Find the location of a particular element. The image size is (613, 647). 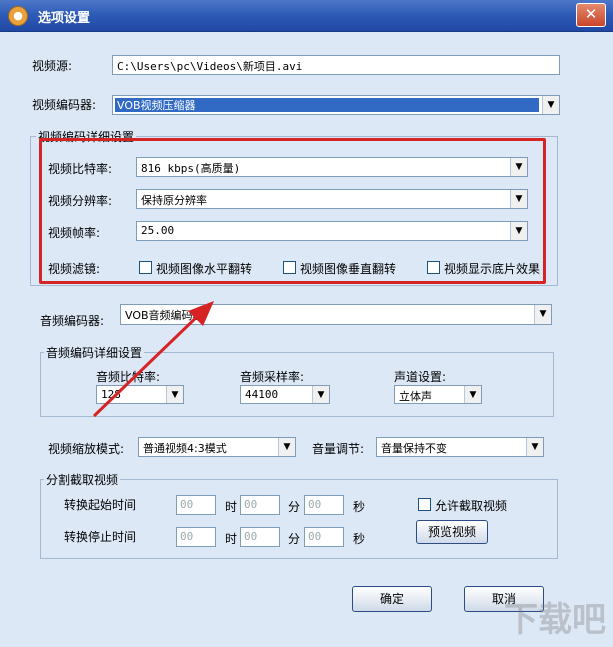

start-minute-input: 00 is located at coordinates (260, 505).